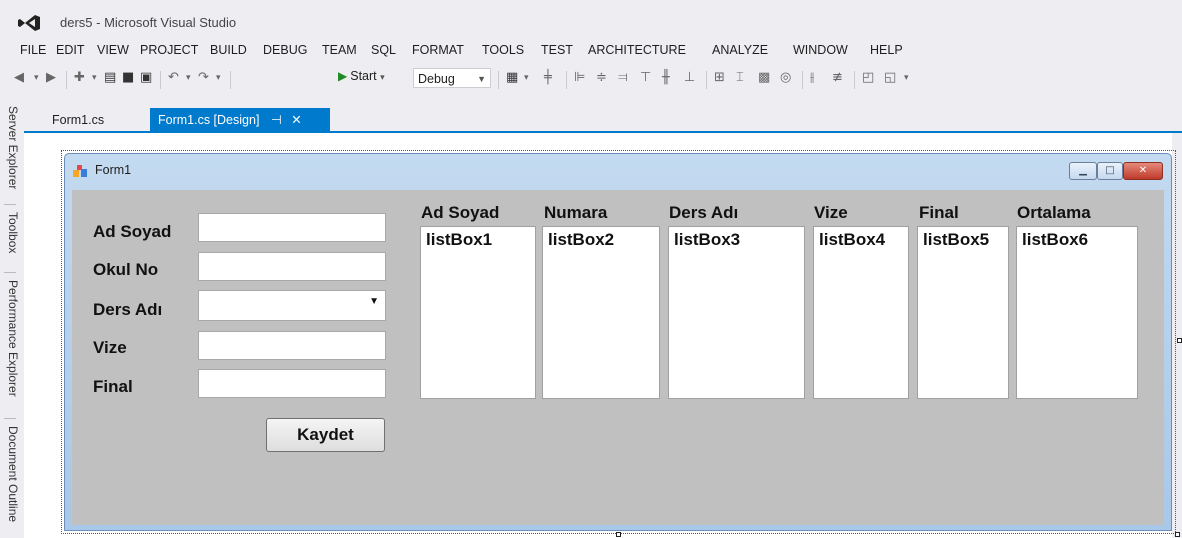  What do you see at coordinates (113, 50) in the screenshot?
I see `menu-view: VIEW` at bounding box center [113, 50].